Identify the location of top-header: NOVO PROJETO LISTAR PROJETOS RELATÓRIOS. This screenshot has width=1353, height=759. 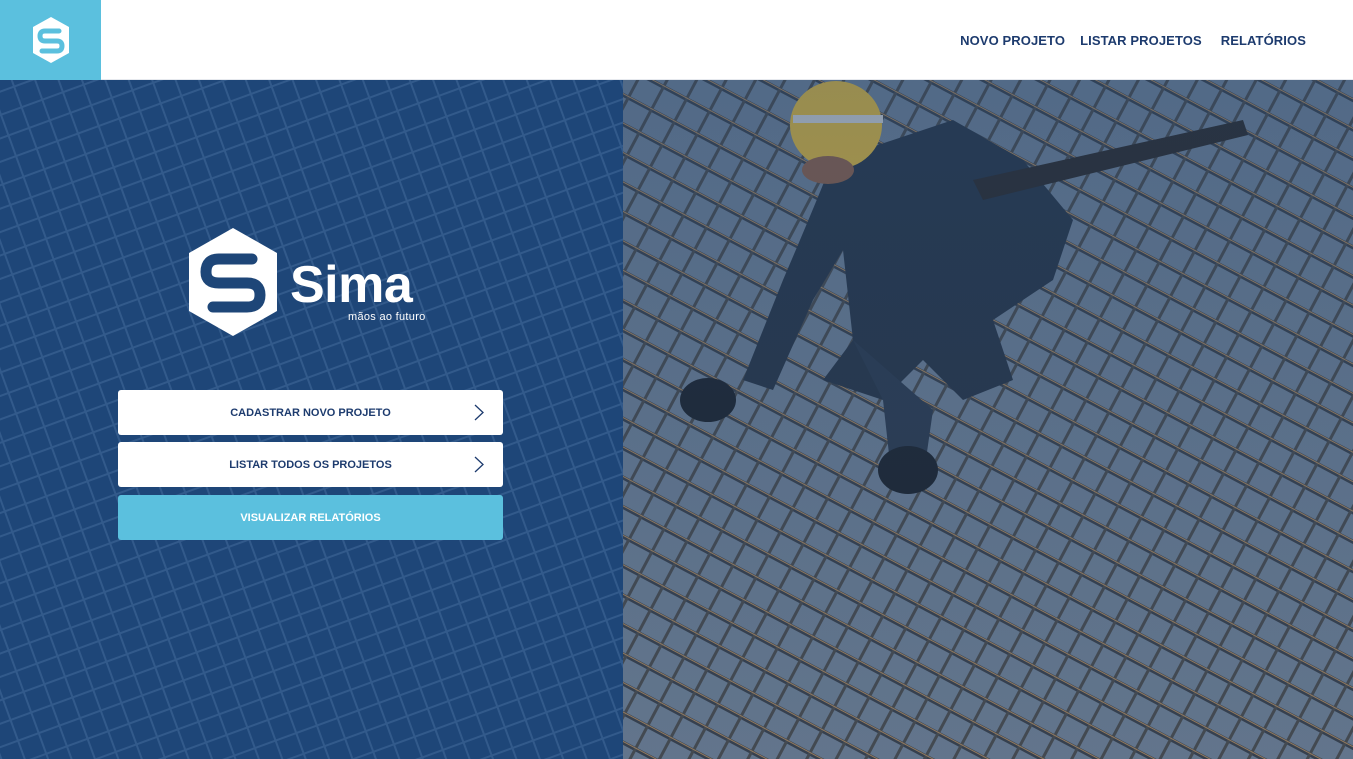
(676, 40).